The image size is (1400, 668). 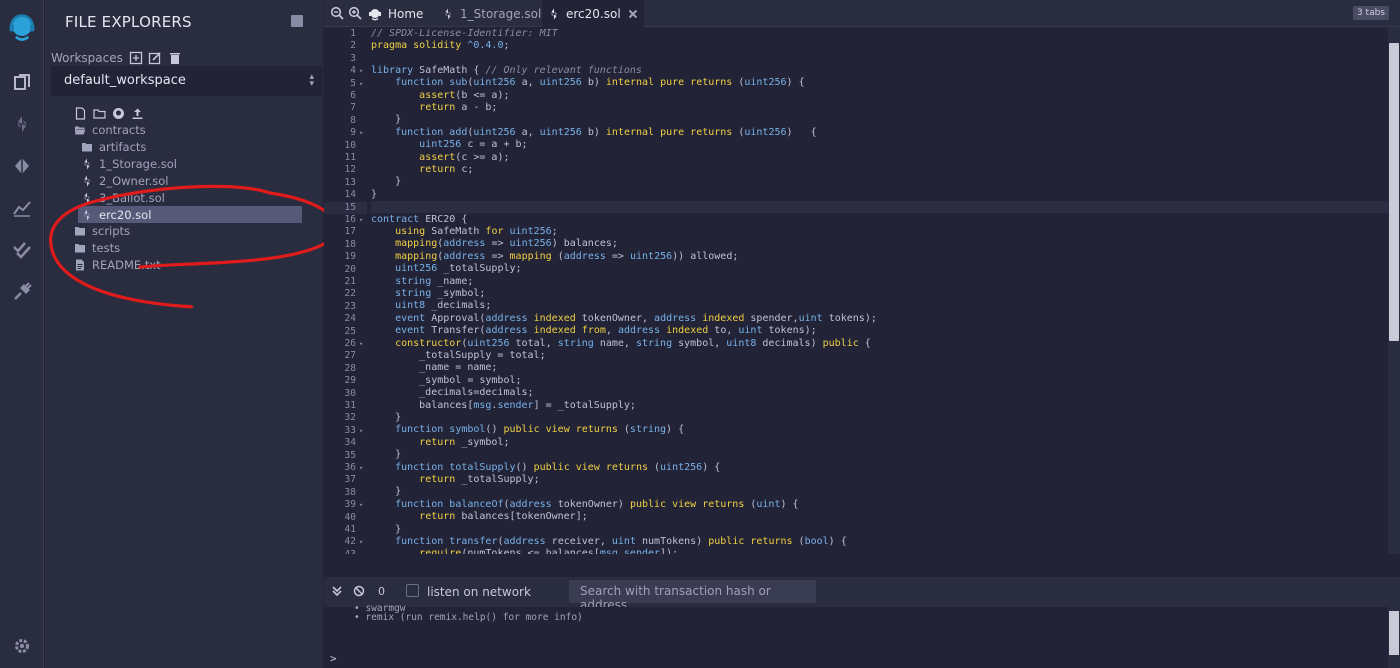 I want to click on code-line: return _symbol;, so click(x=464, y=442).